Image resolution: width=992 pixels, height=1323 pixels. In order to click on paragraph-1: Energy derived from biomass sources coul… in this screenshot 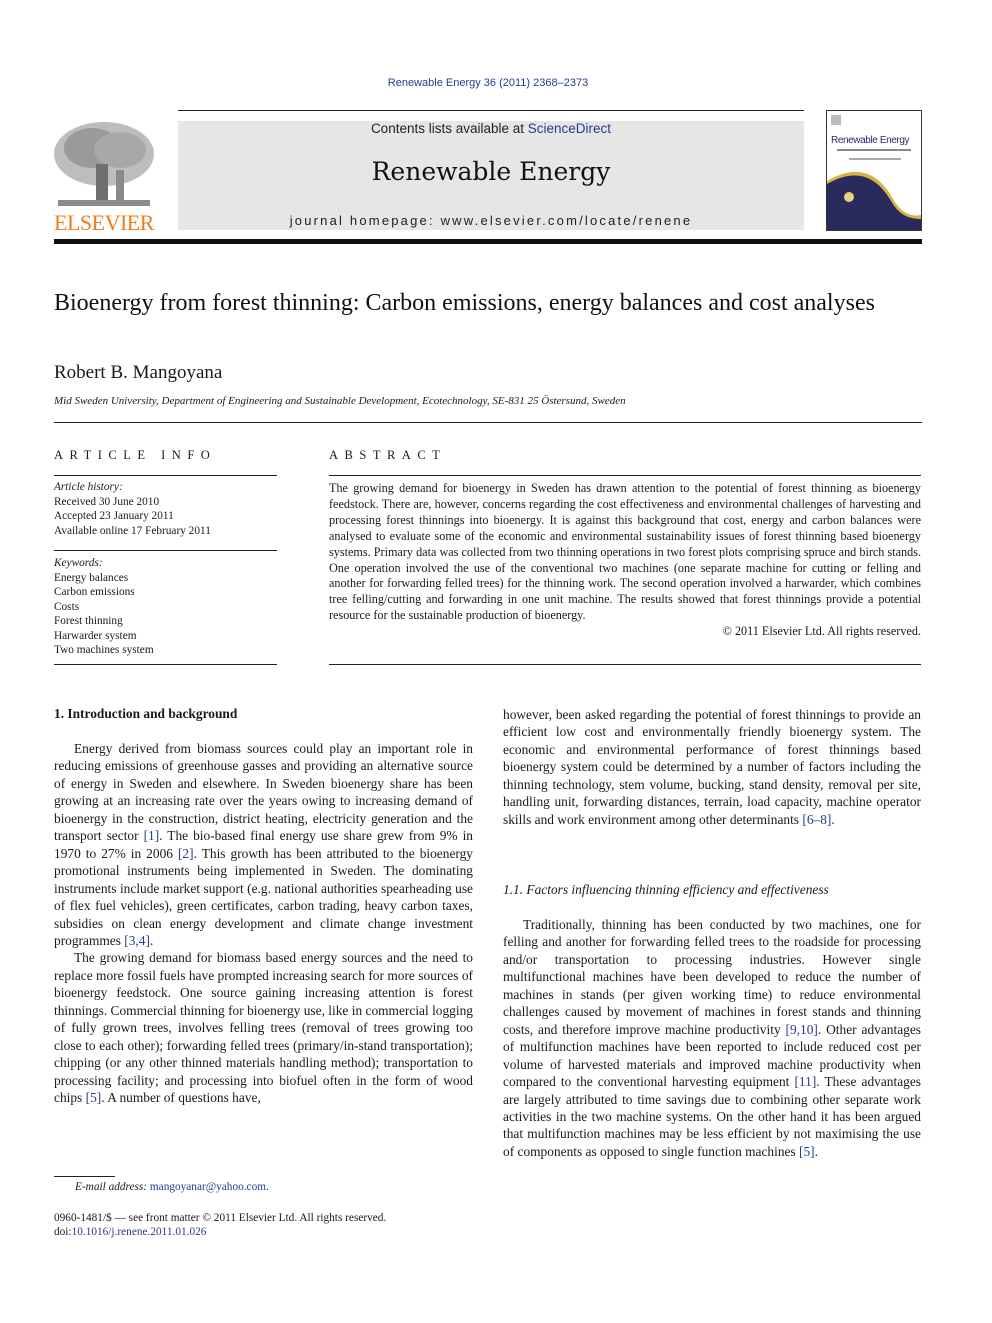, I will do `click(263, 844)`.